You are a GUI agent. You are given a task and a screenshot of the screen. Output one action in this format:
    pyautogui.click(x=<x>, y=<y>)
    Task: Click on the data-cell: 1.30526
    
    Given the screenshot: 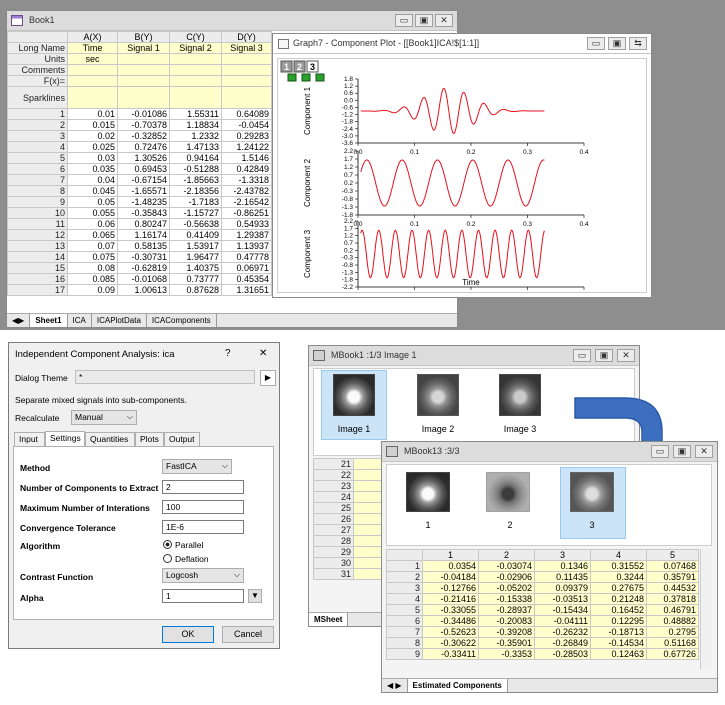 What is the action you would take?
    pyautogui.click(x=143, y=158)
    